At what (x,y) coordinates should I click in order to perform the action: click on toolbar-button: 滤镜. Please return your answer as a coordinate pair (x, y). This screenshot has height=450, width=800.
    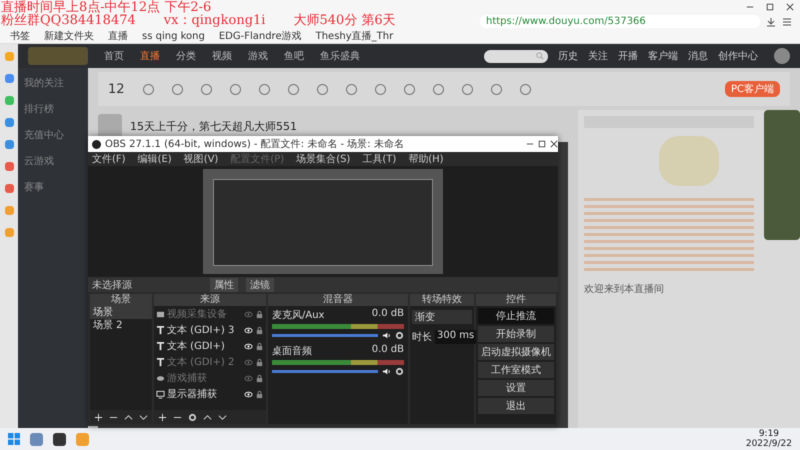
    Looking at the image, I should click on (260, 285).